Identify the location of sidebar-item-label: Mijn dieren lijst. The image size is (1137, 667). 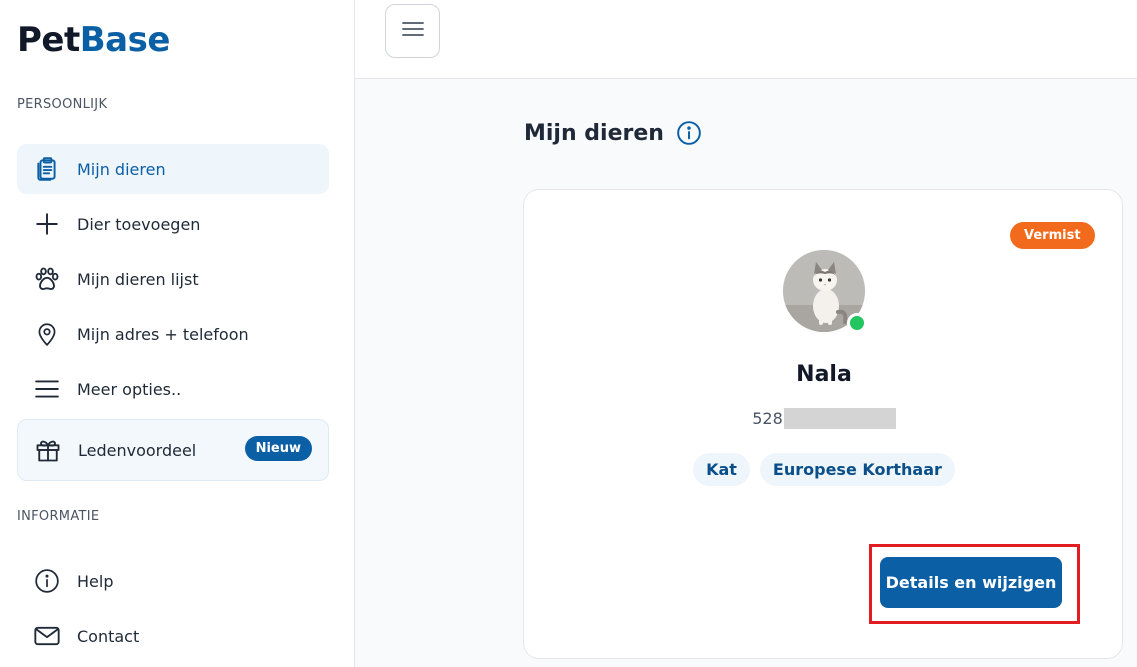
(138, 279).